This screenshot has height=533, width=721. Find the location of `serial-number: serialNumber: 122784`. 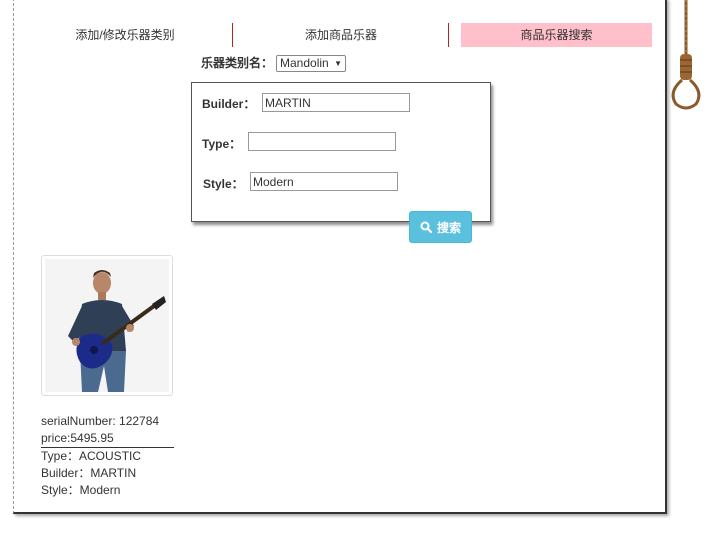

serial-number: serialNumber: 122784 is located at coordinates (100, 421).